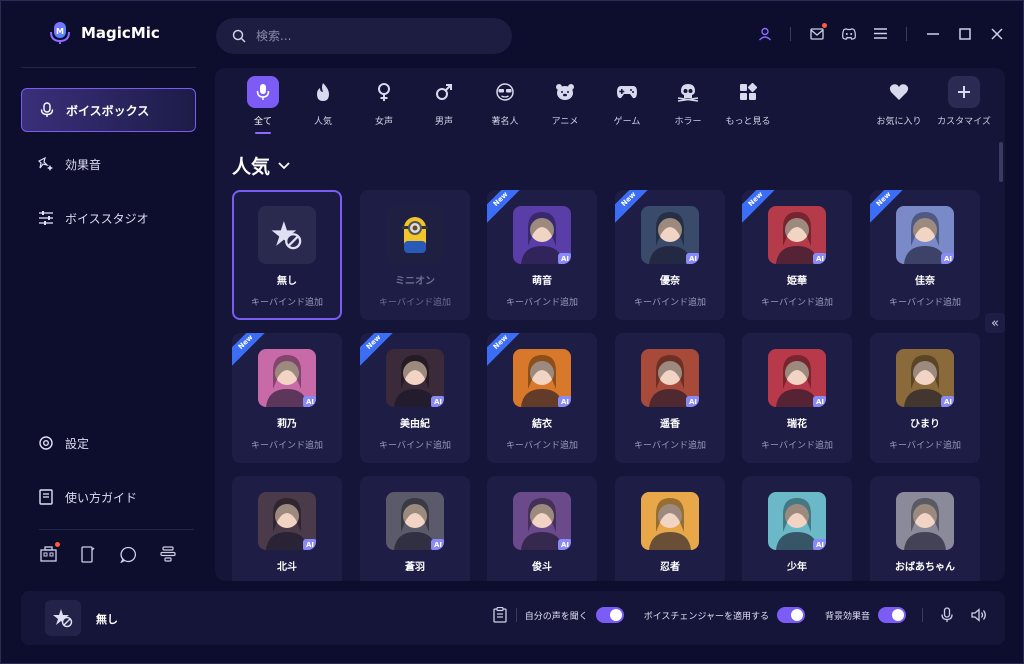  Describe the element at coordinates (108, 164) in the screenshot. I see `sidebar-item-sound-effects: 効果音` at that location.